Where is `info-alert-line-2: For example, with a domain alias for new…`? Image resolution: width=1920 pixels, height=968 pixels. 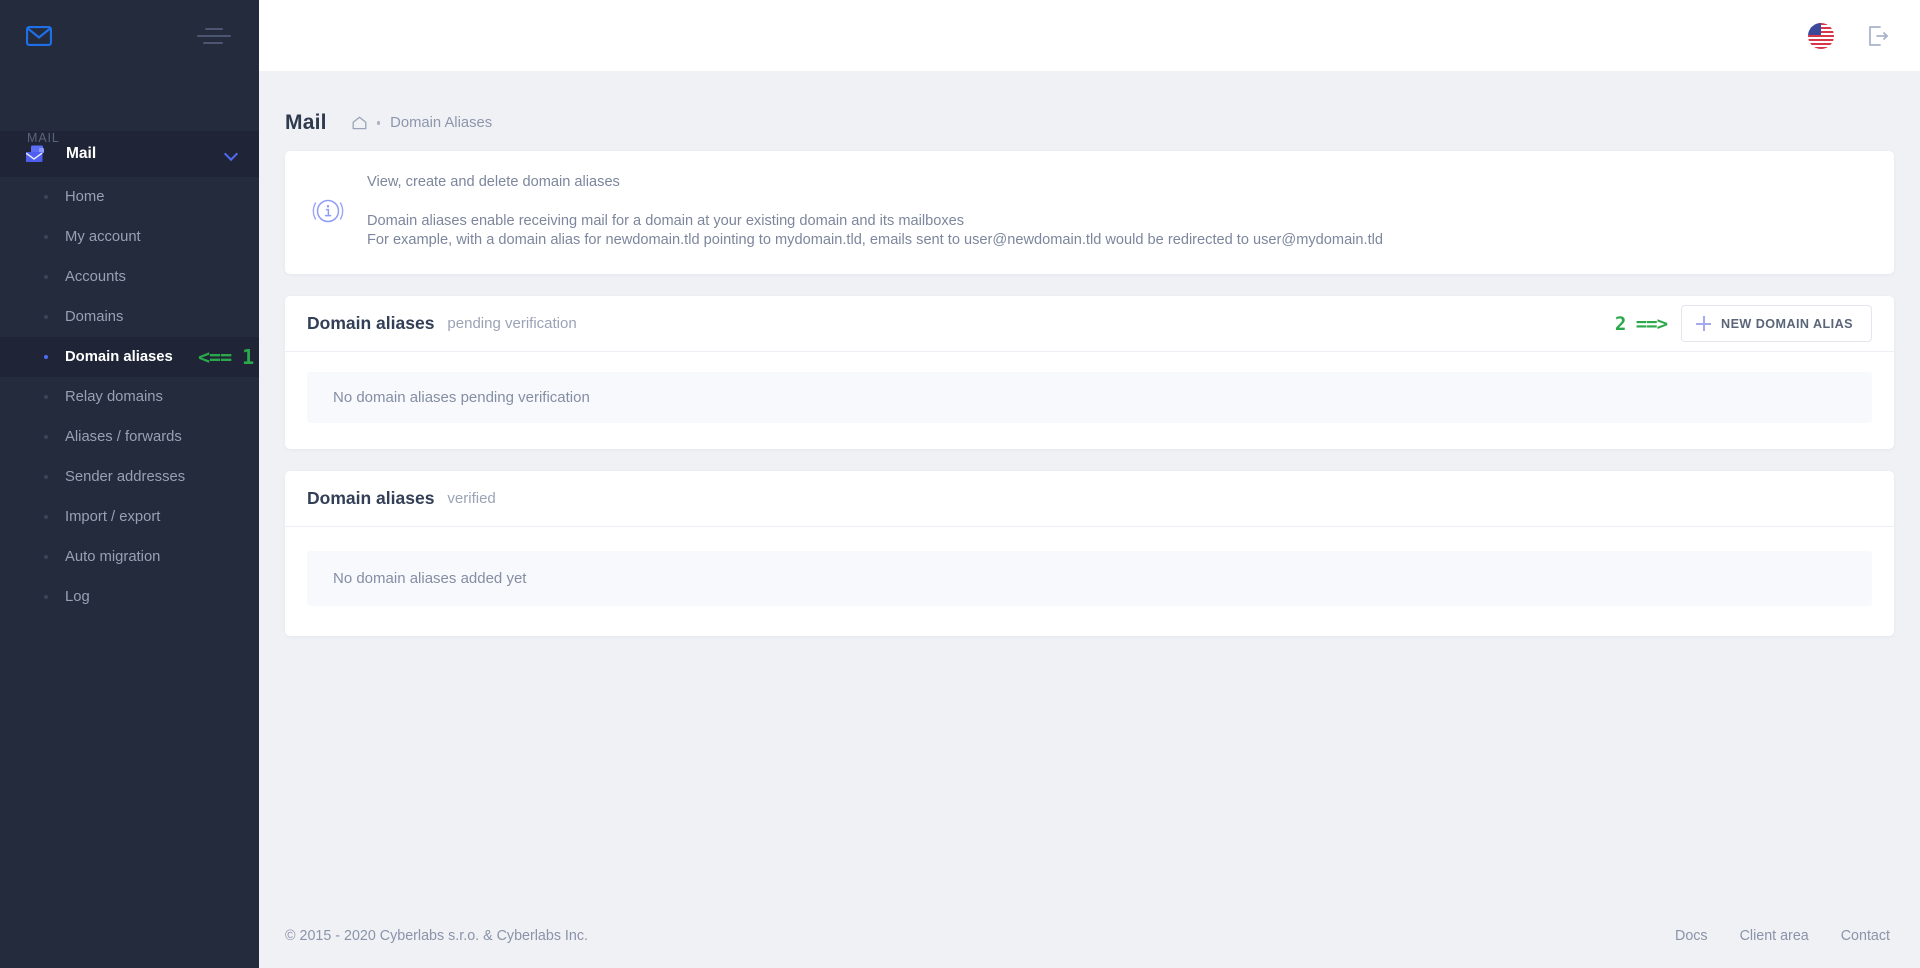
info-alert-line-2: For example, with a domain alias for new… is located at coordinates (875, 240).